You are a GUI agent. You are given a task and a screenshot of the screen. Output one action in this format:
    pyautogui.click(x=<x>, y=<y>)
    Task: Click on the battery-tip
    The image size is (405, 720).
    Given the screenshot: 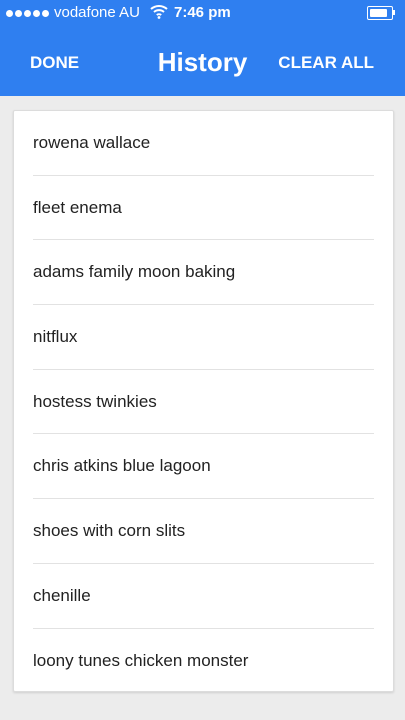 What is the action you would take?
    pyautogui.click(x=394, y=12)
    